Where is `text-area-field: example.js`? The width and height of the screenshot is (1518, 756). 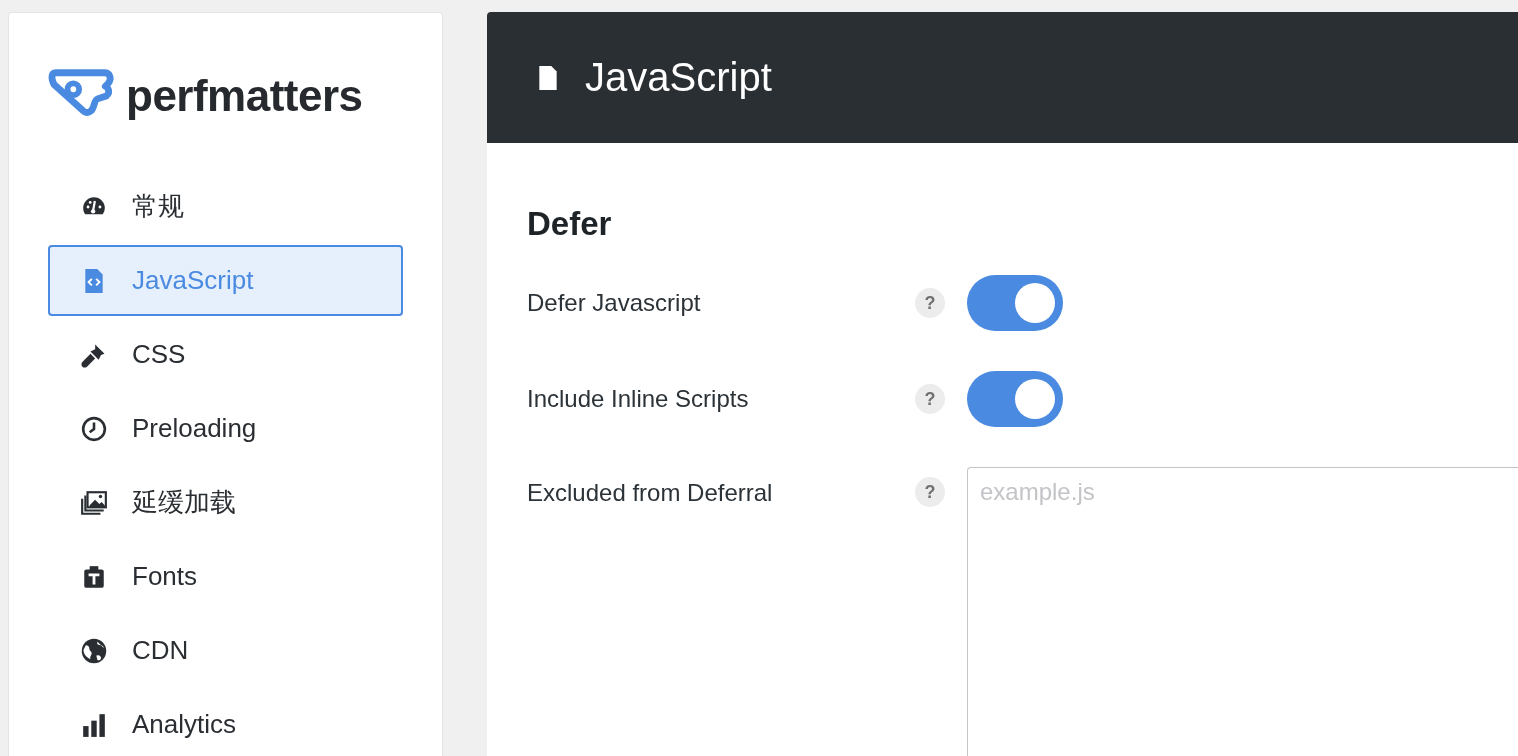
text-area-field: example.js is located at coordinates (1242, 611).